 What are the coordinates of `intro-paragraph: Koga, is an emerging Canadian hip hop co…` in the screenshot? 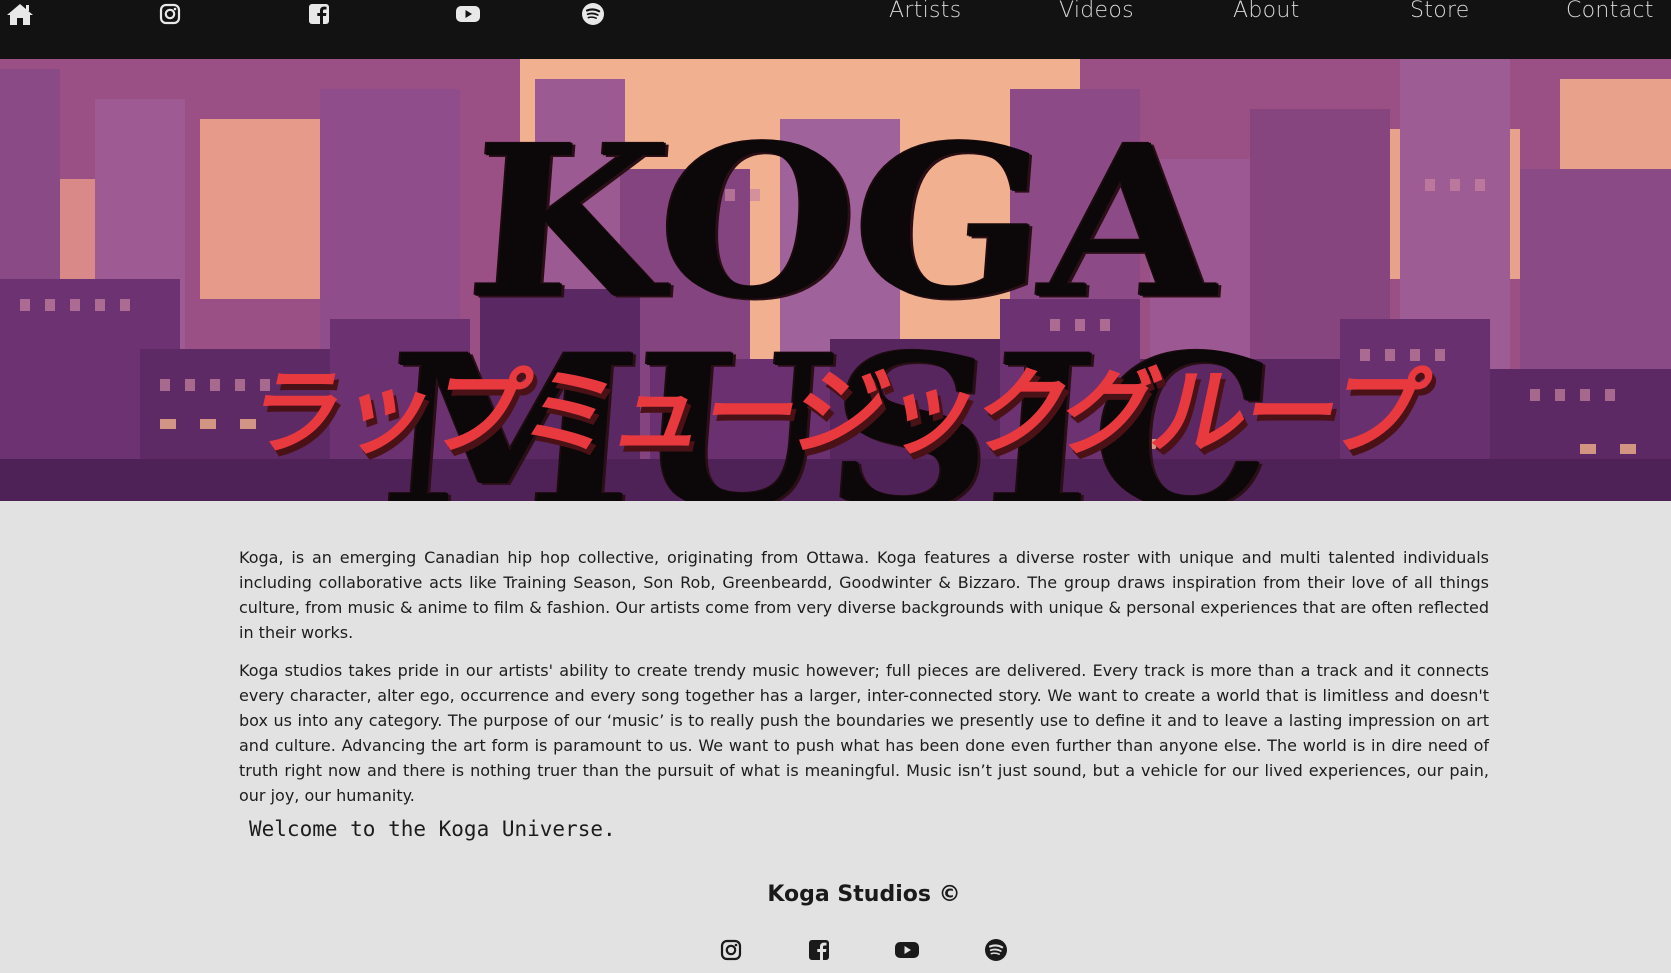 It's located at (864, 595).